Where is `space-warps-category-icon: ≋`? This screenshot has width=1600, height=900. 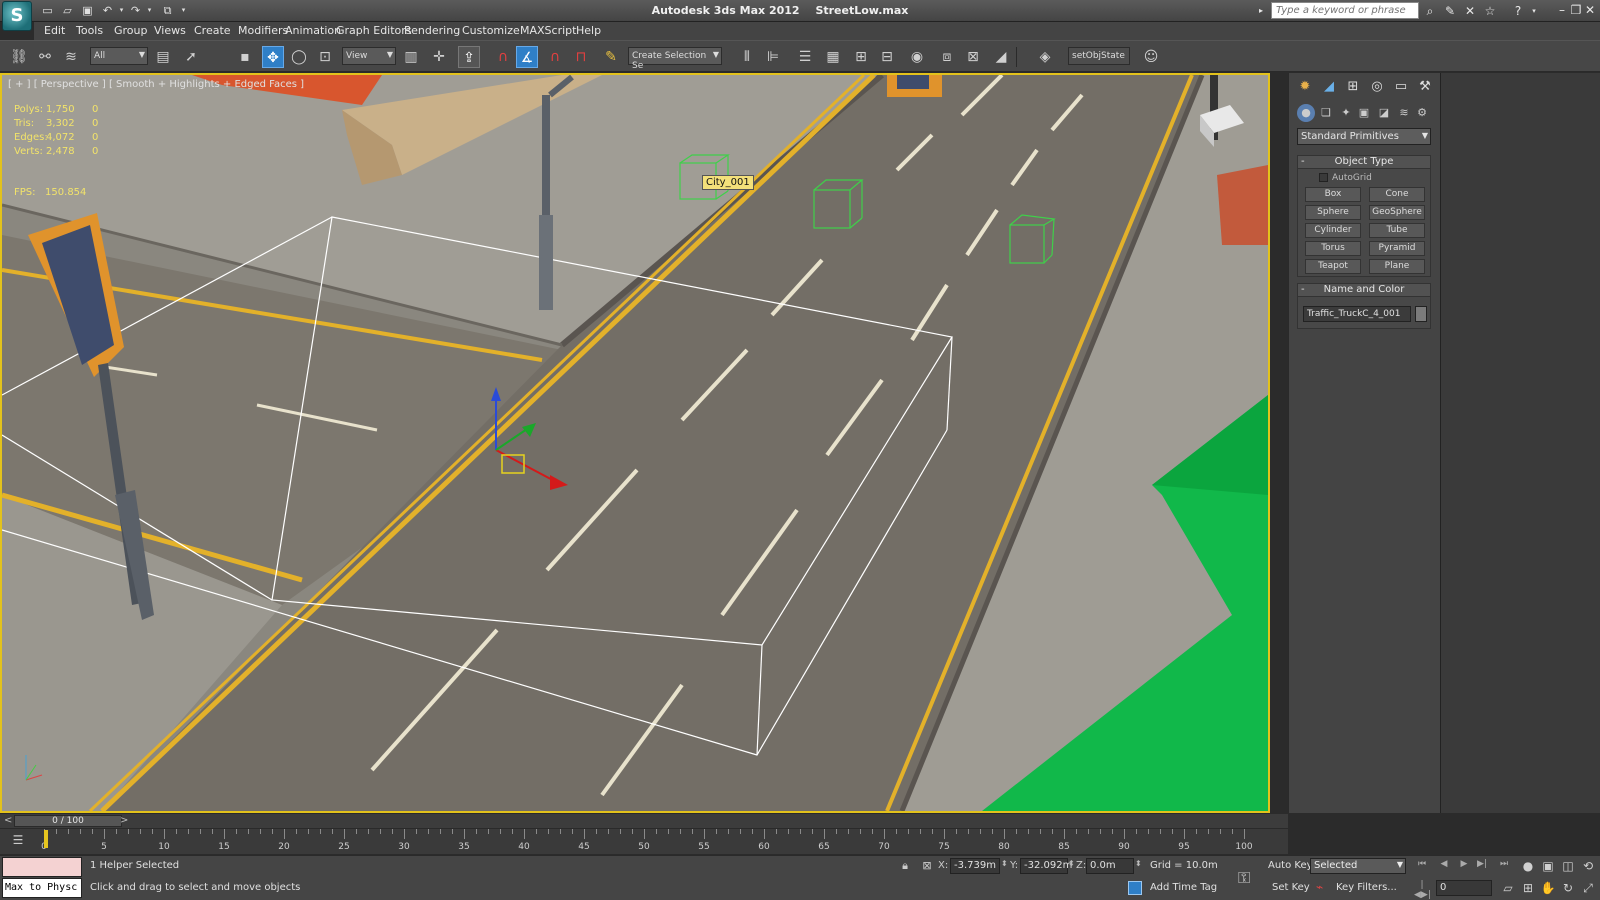 space-warps-category-icon: ≋ is located at coordinates (1404, 113).